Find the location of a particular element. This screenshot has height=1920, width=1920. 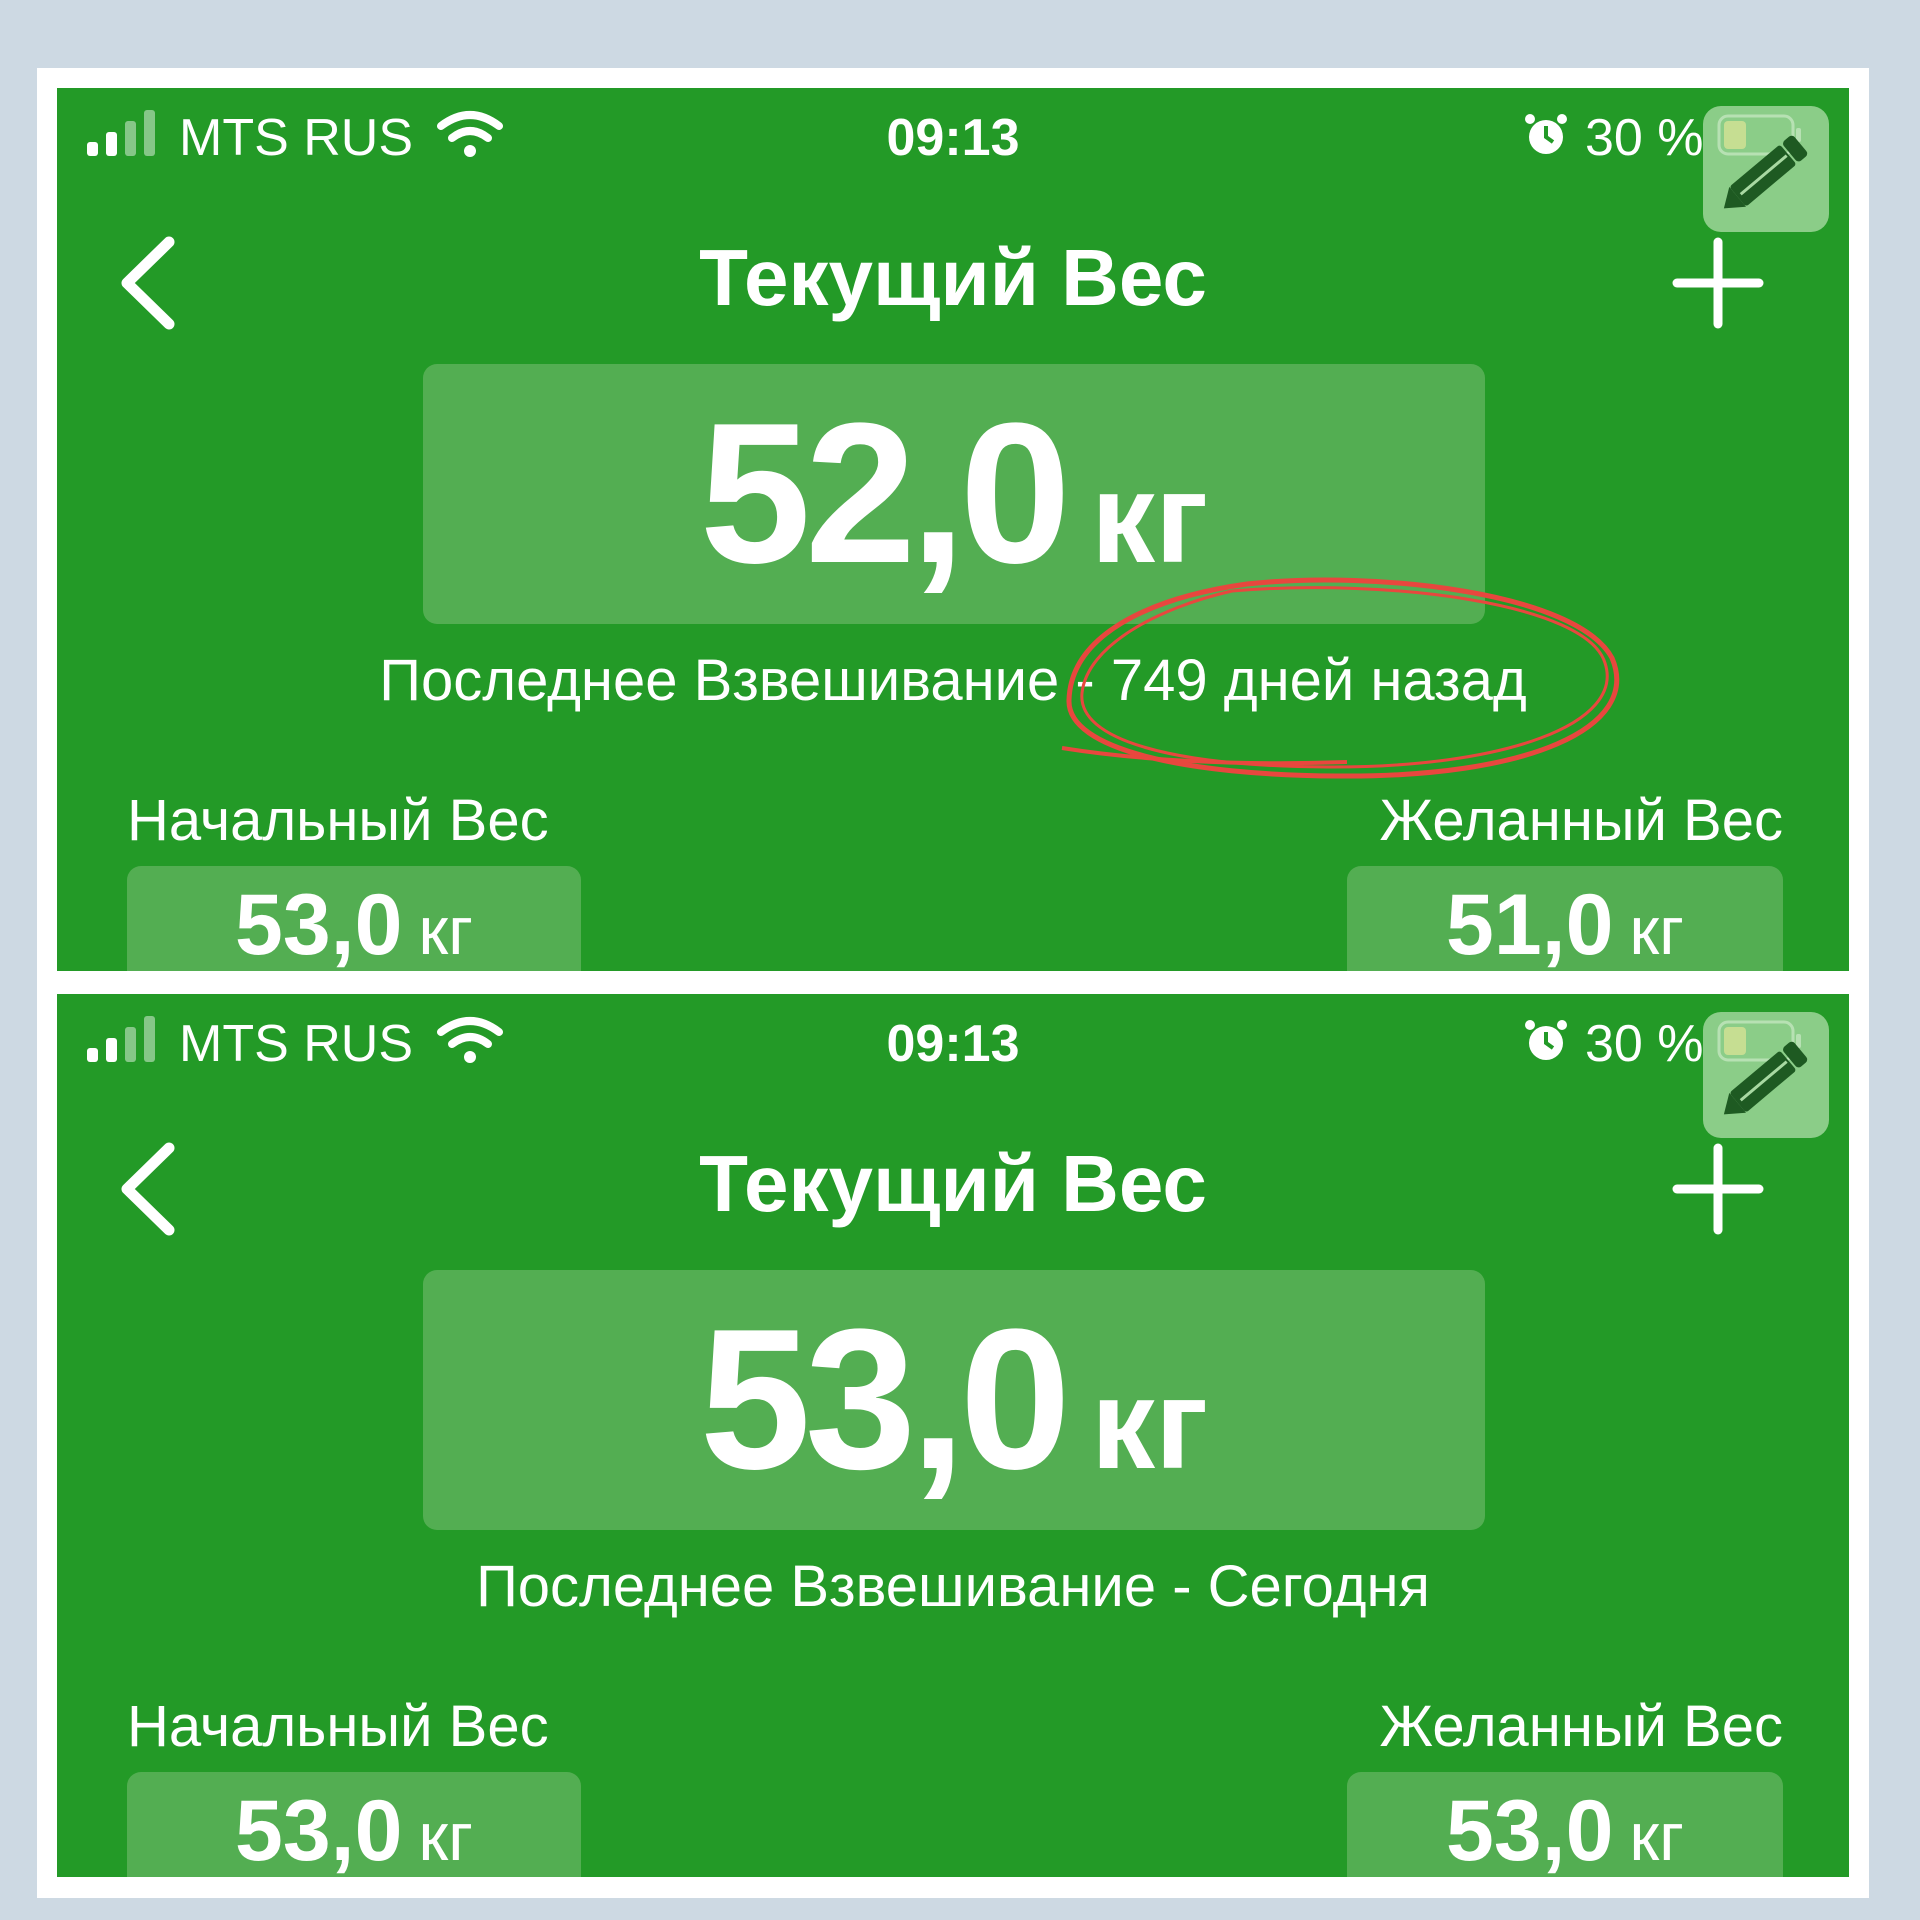

target-weight-card: 53,0 кг is located at coordinates (1565, 1824).